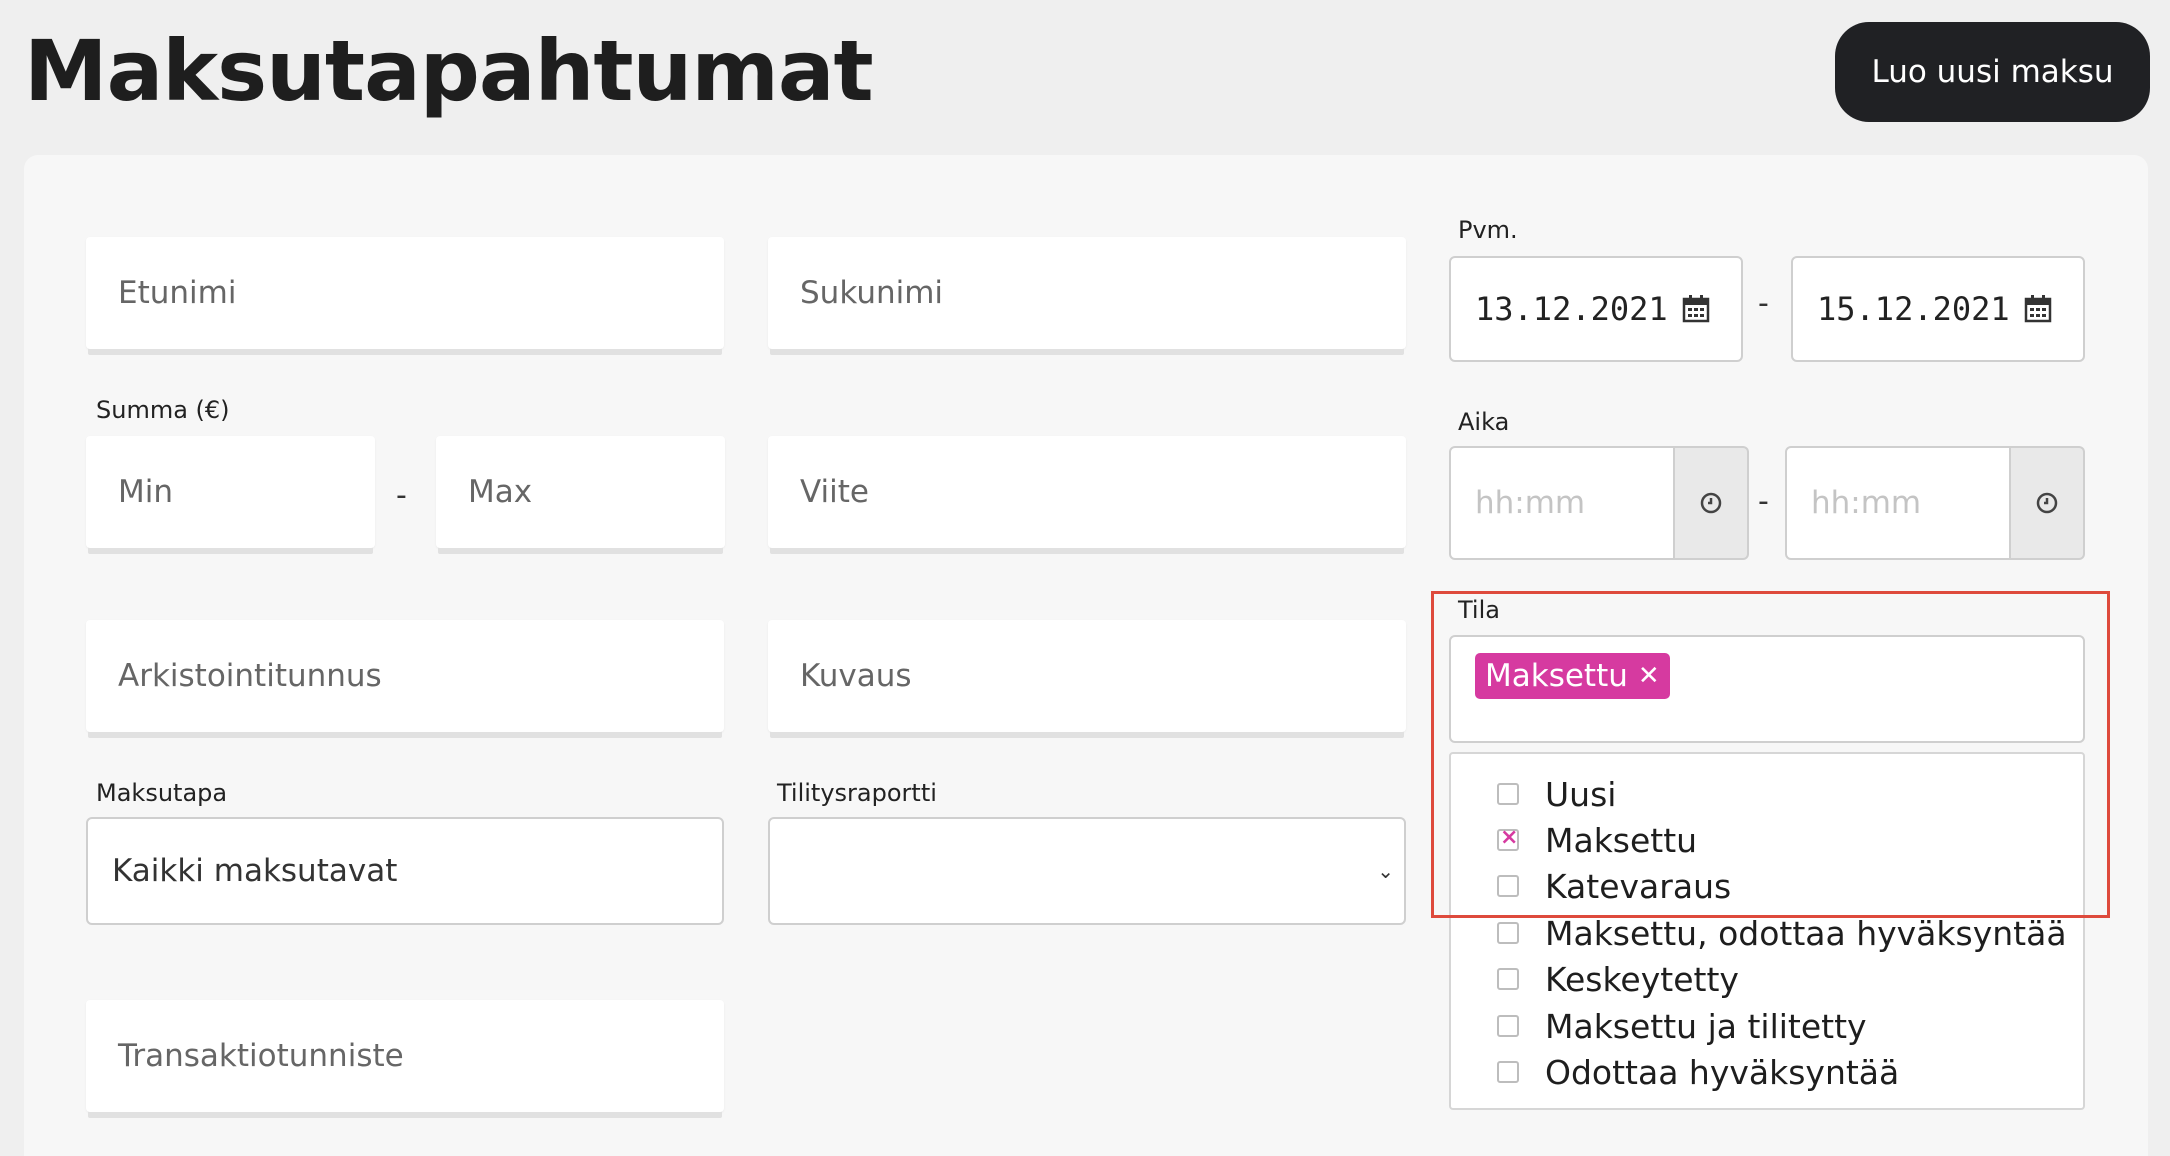 The width and height of the screenshot is (2170, 1156). Describe the element at coordinates (1488, 230) in the screenshot. I see `date-label: Pvm.` at that location.